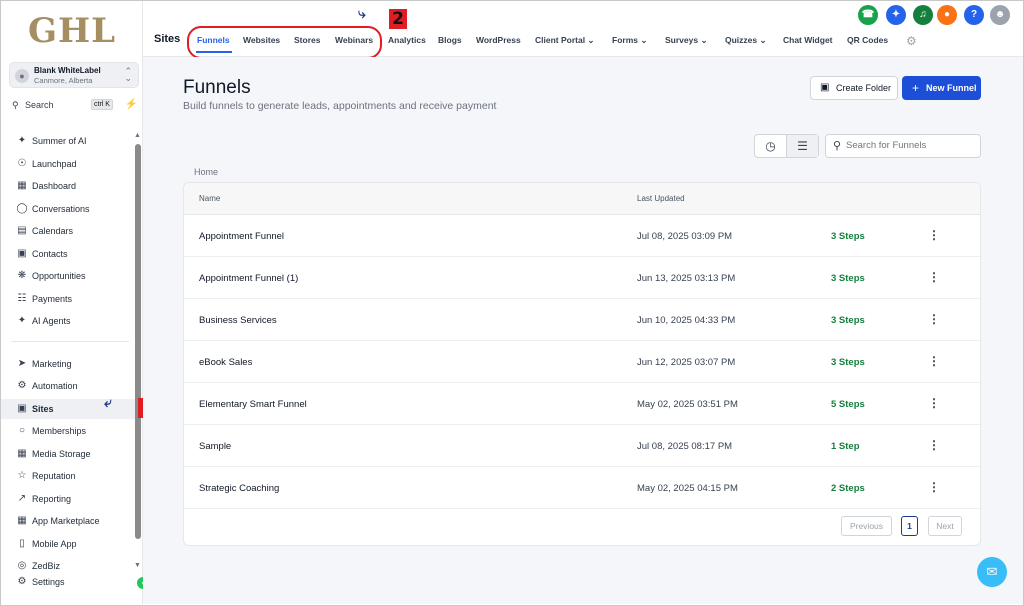 The width and height of the screenshot is (1024, 606). Describe the element at coordinates (68, 164) in the screenshot. I see `sidebar-item-launchpad: ☉ Launchpad` at that location.